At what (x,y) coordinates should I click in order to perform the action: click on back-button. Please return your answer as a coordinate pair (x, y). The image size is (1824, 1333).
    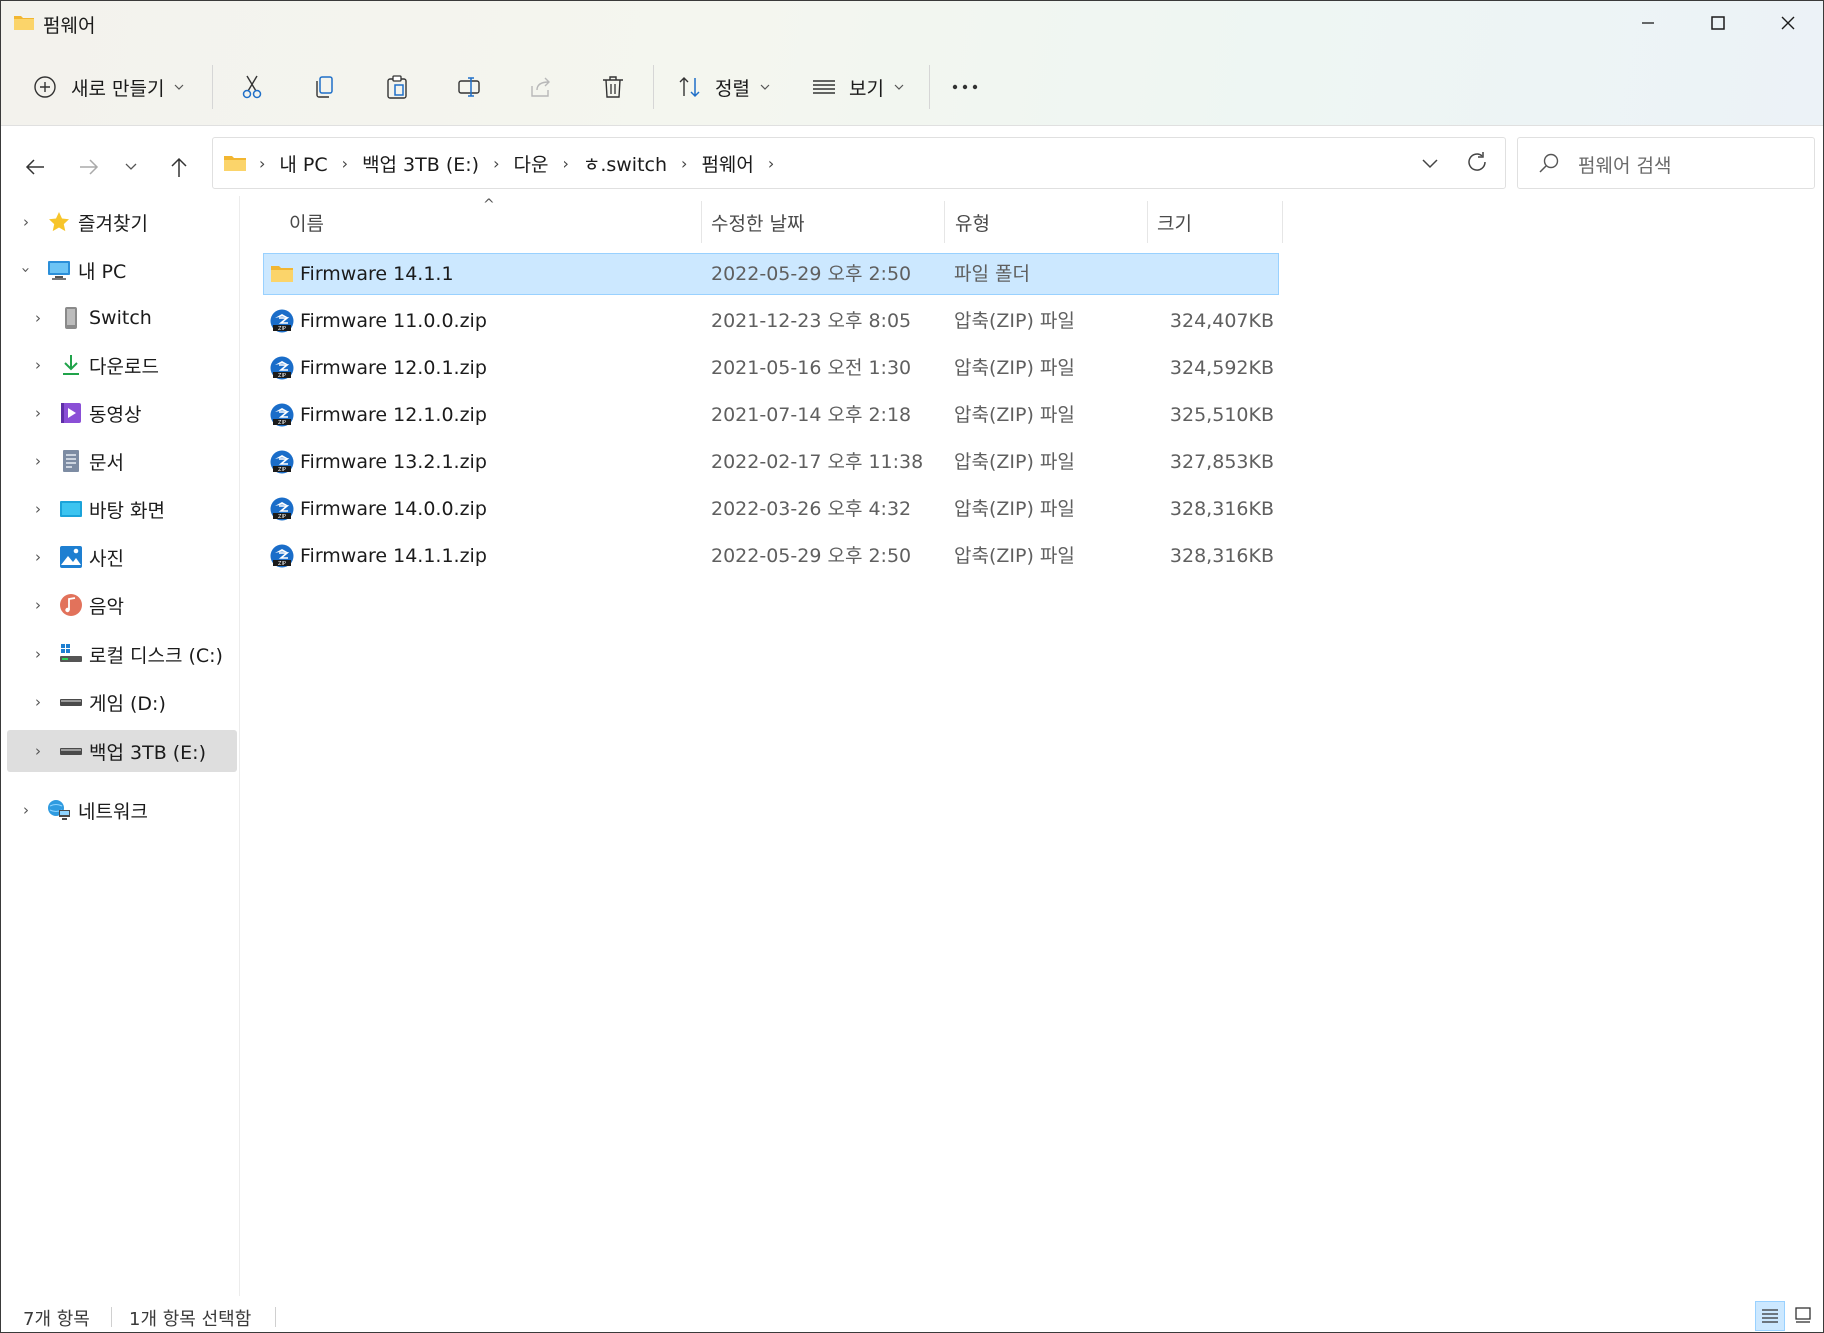
    Looking at the image, I should click on (35, 167).